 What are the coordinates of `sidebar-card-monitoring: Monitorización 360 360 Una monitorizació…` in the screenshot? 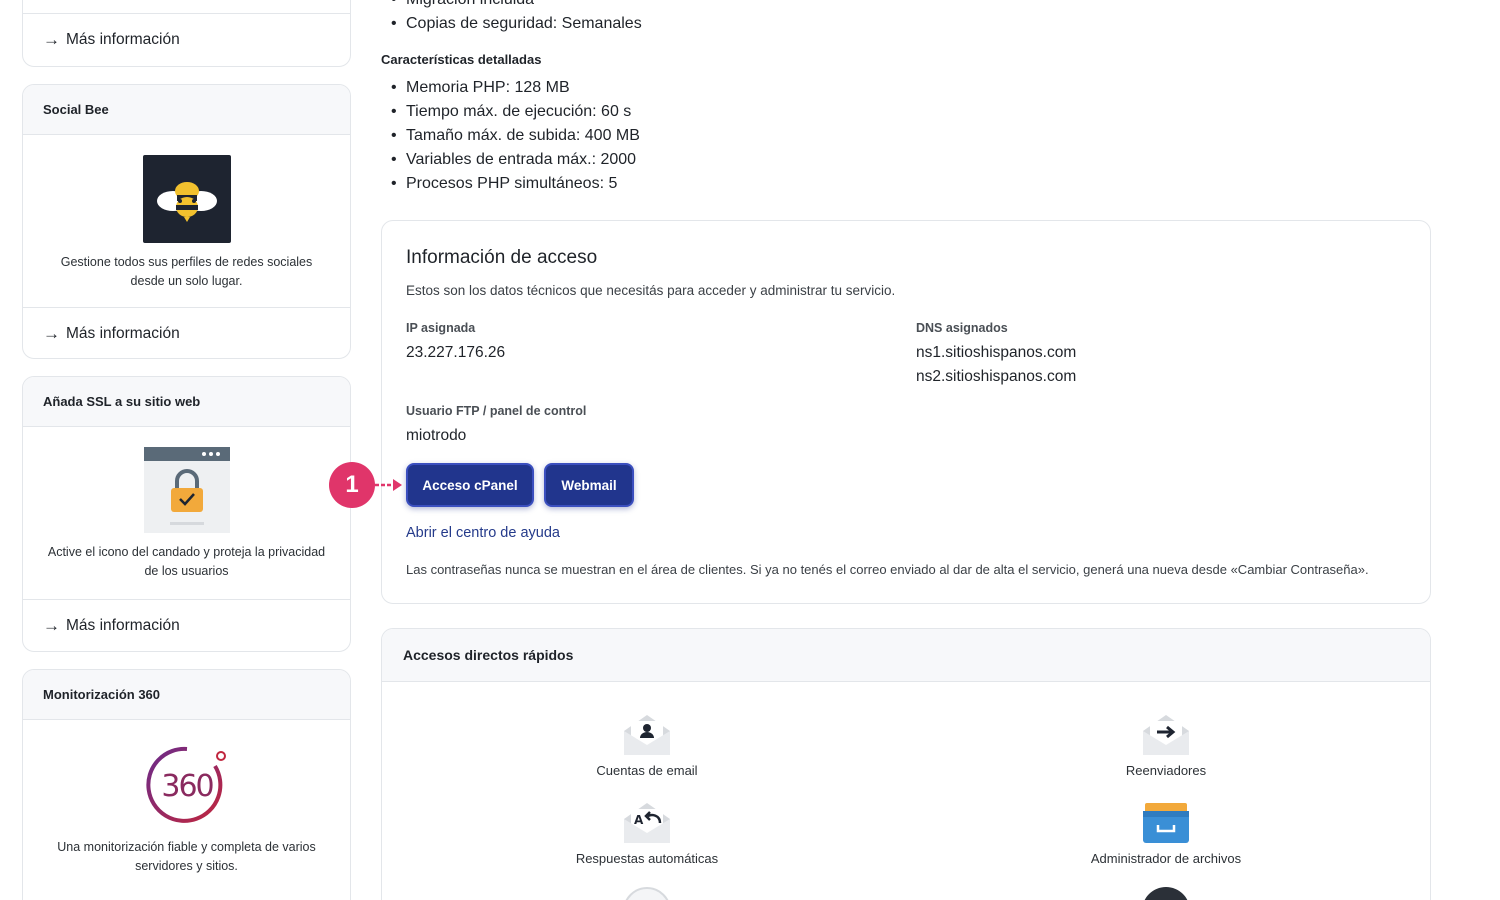 It's located at (186, 784).